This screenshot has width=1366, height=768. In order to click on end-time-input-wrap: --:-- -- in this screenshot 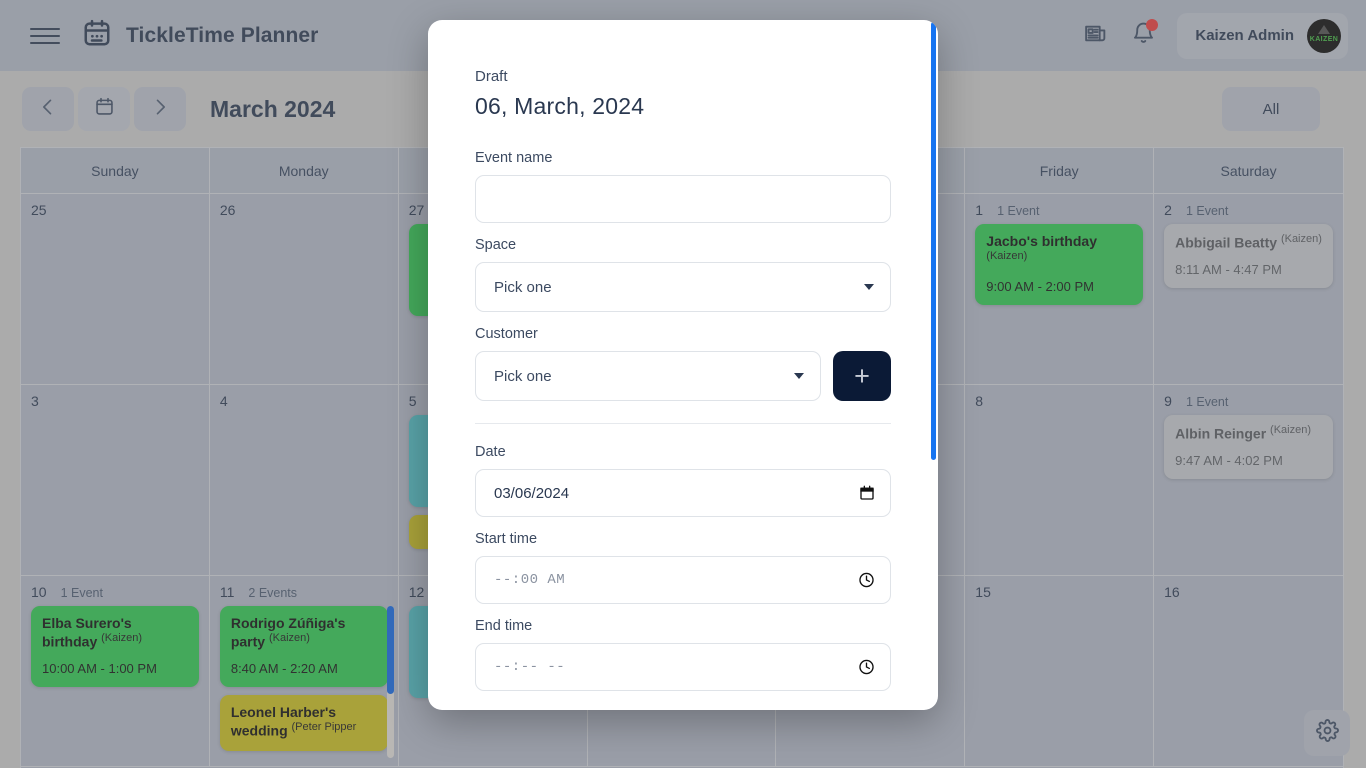, I will do `click(683, 667)`.